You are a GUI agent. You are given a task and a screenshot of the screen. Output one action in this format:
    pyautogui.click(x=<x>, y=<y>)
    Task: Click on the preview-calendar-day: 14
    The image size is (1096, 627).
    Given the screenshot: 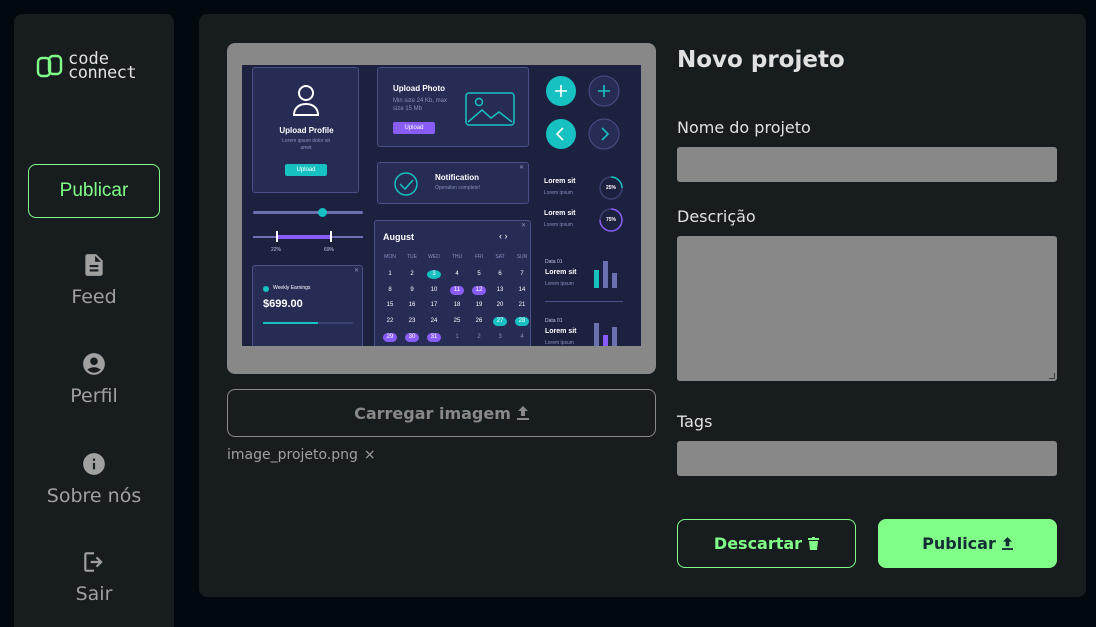 What is the action you would take?
    pyautogui.click(x=522, y=290)
    